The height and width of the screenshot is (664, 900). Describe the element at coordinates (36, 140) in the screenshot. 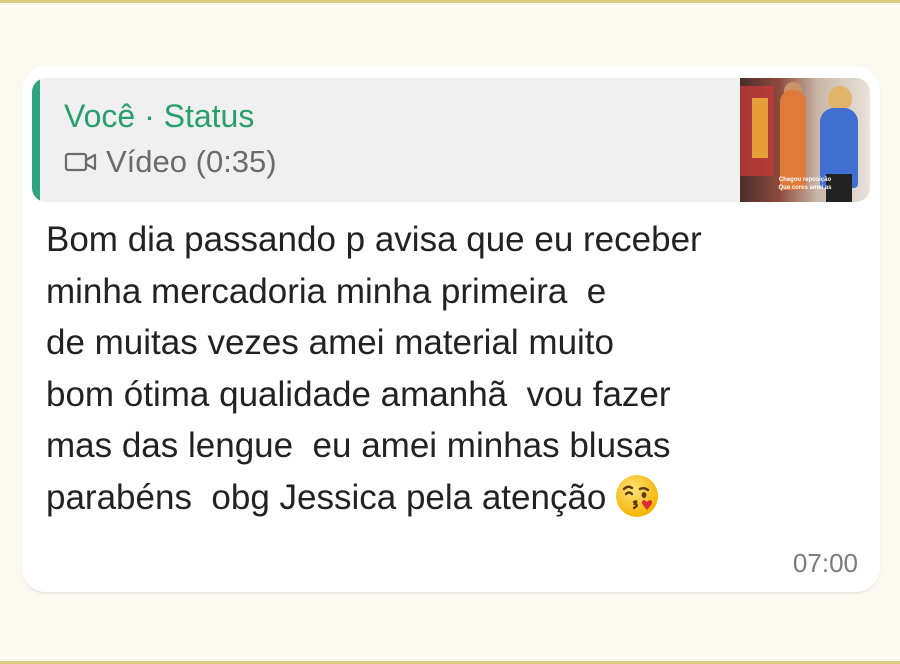

I see `quote-accent-bar` at that location.